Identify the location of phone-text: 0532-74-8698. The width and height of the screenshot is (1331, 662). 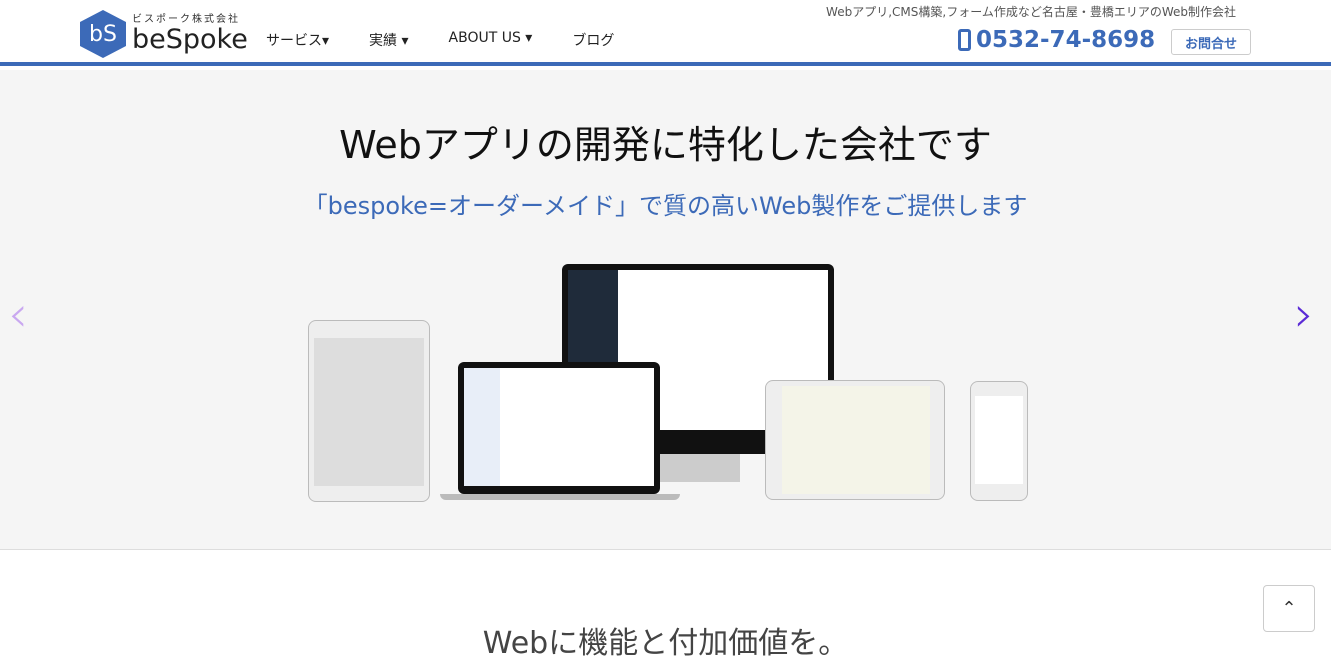
(1066, 40).